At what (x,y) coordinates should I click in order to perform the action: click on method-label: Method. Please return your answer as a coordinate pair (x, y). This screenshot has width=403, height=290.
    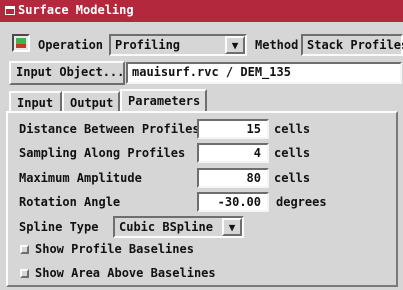
    Looking at the image, I should click on (277, 45).